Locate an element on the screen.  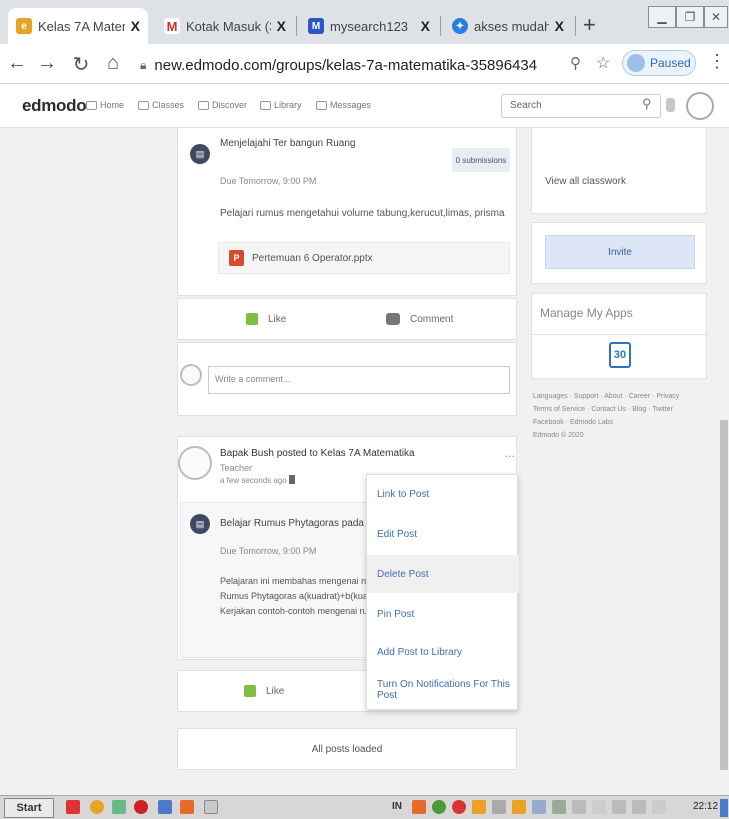
globe-favicon-icon: ✦ is located at coordinates (460, 26).